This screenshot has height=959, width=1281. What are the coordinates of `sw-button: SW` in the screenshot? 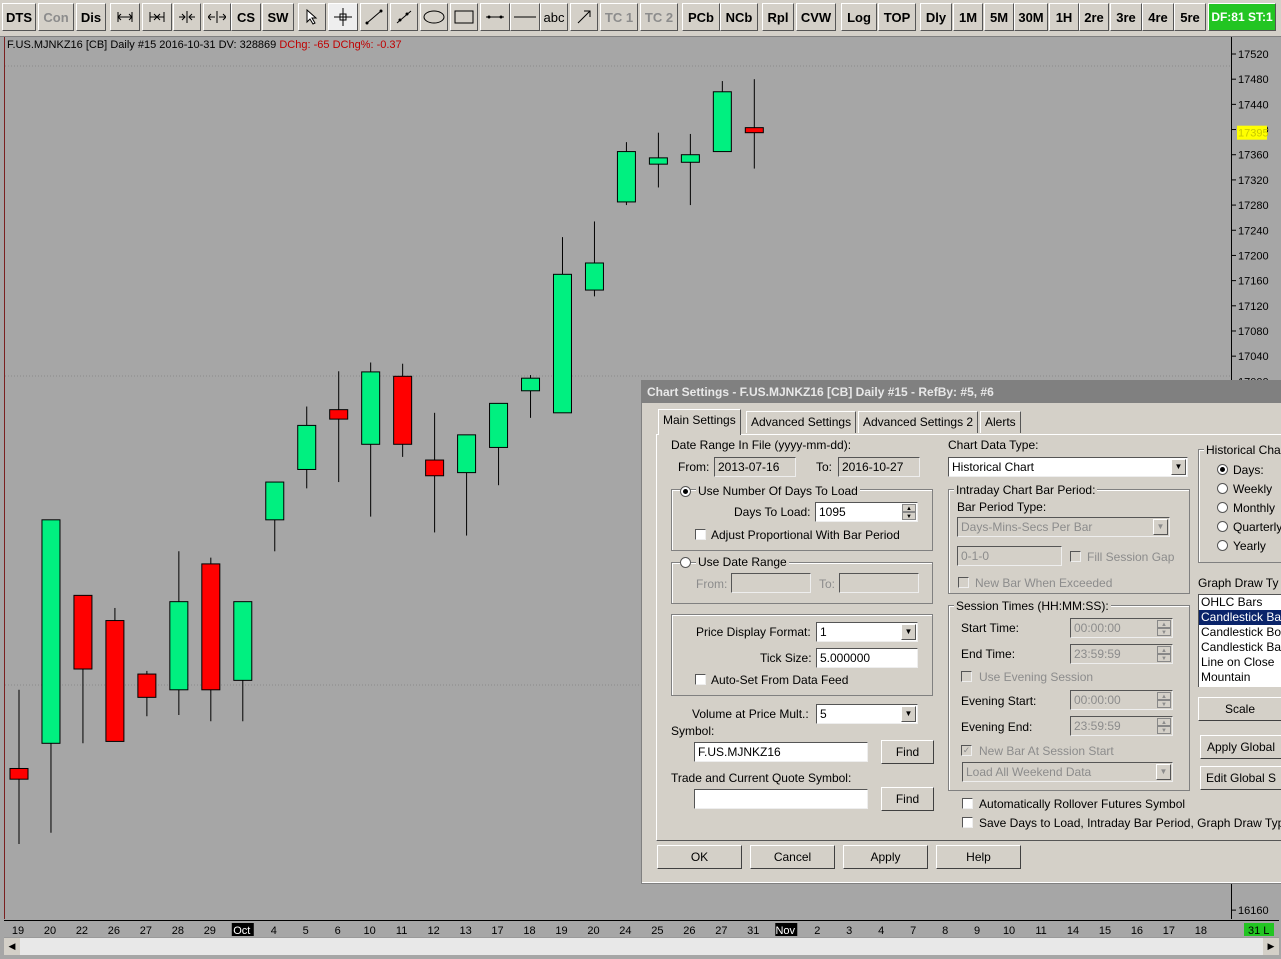 It's located at (278, 17).